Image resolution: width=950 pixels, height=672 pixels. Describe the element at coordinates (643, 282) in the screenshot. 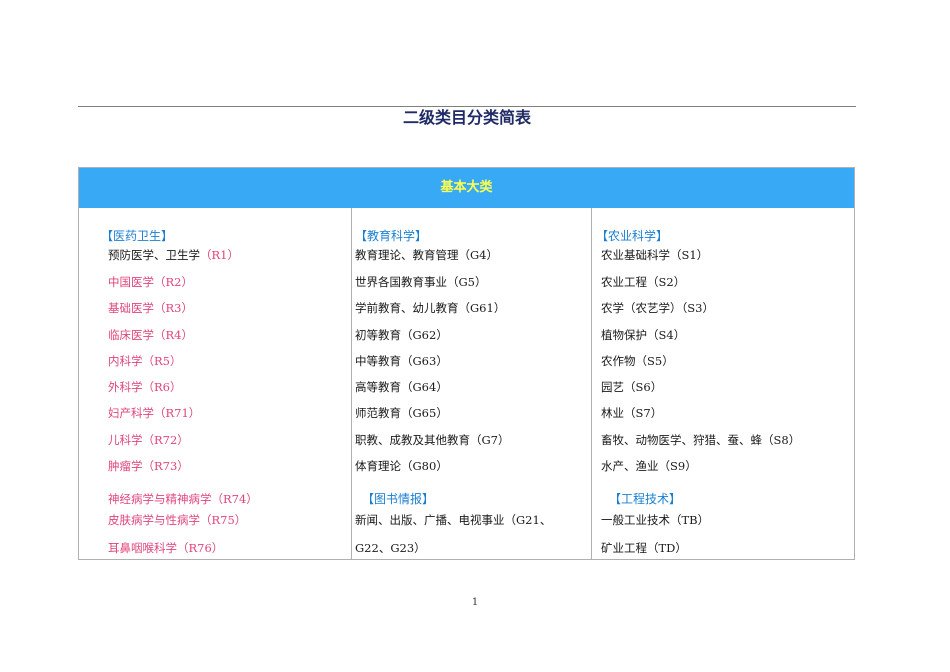

I see `list-item: 农业工程（S2）` at that location.